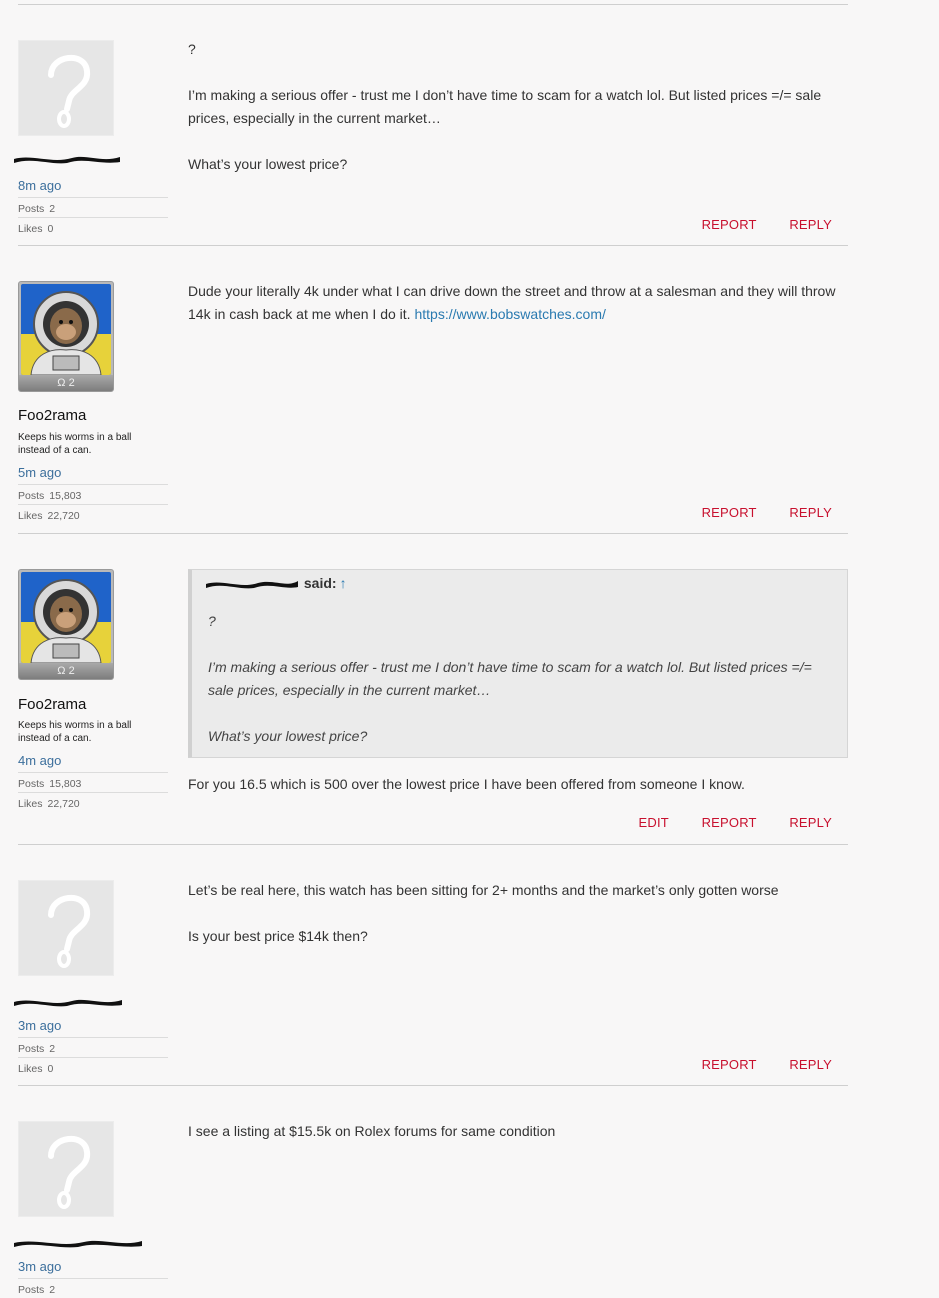 This screenshot has height=1298, width=939. What do you see at coordinates (433, 4) in the screenshot?
I see `top-divider` at bounding box center [433, 4].